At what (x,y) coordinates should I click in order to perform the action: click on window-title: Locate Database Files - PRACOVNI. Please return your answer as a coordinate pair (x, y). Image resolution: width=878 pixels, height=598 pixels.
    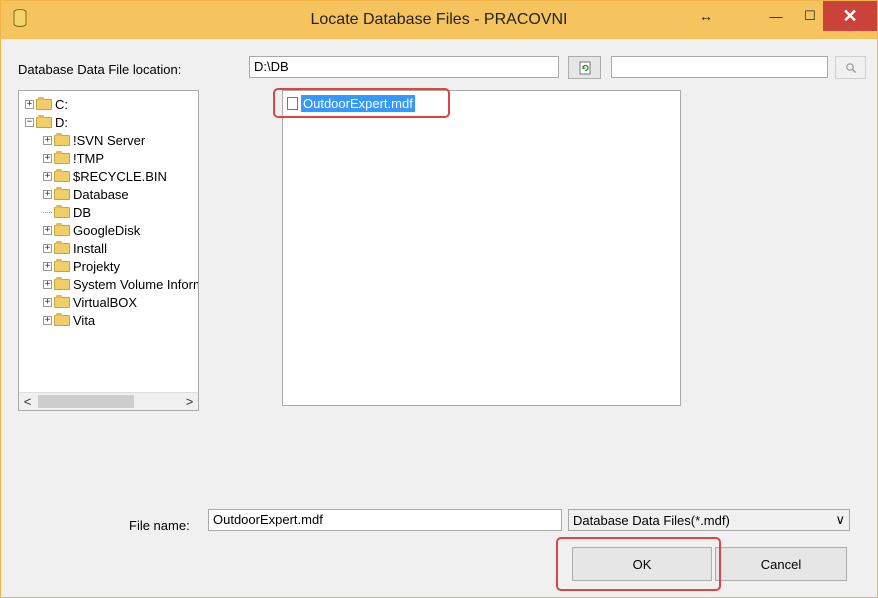
    Looking at the image, I should click on (439, 19).